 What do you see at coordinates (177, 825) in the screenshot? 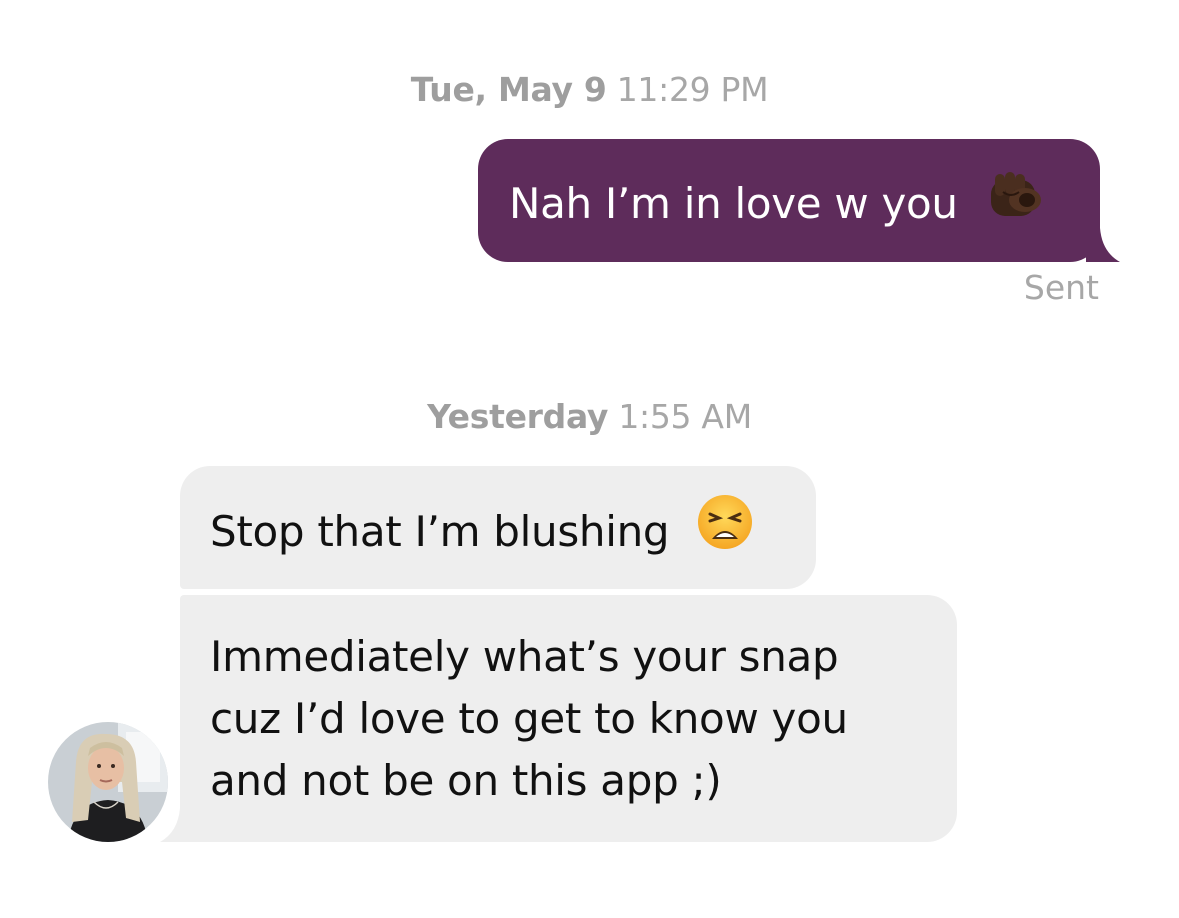
I see `incoming-bubble-tail` at bounding box center [177, 825].